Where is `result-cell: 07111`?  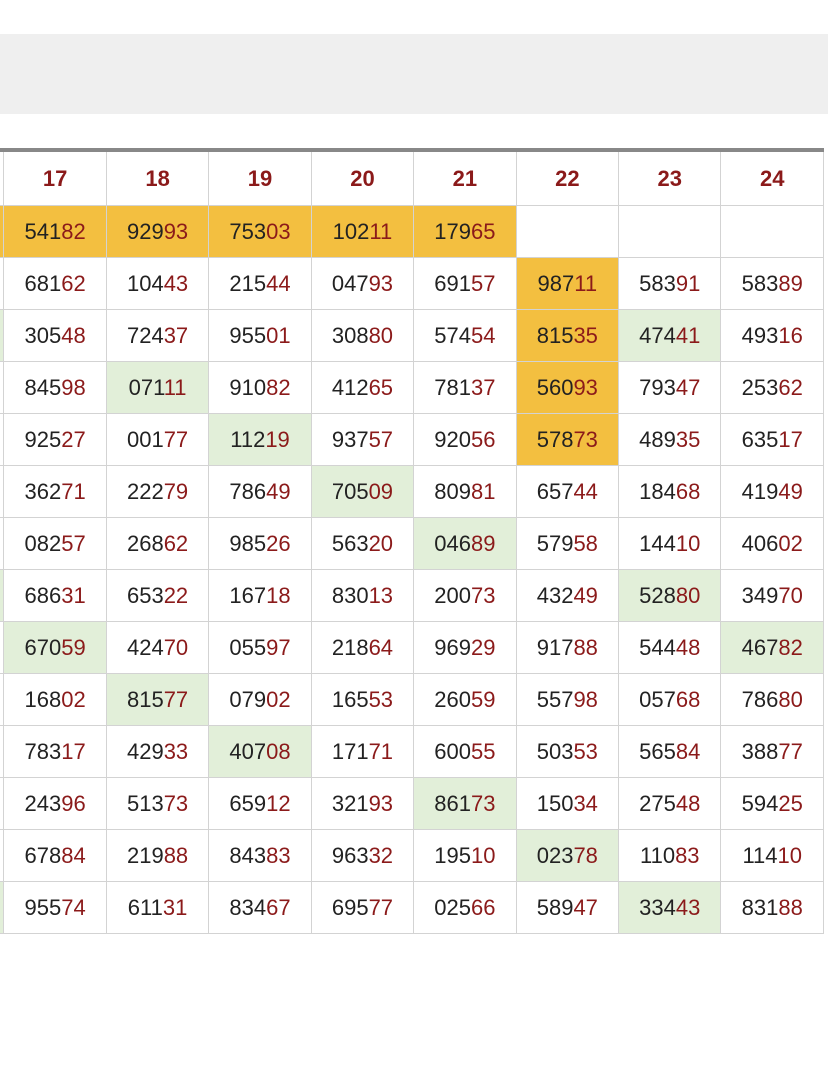
result-cell: 07111 is located at coordinates (157, 387).